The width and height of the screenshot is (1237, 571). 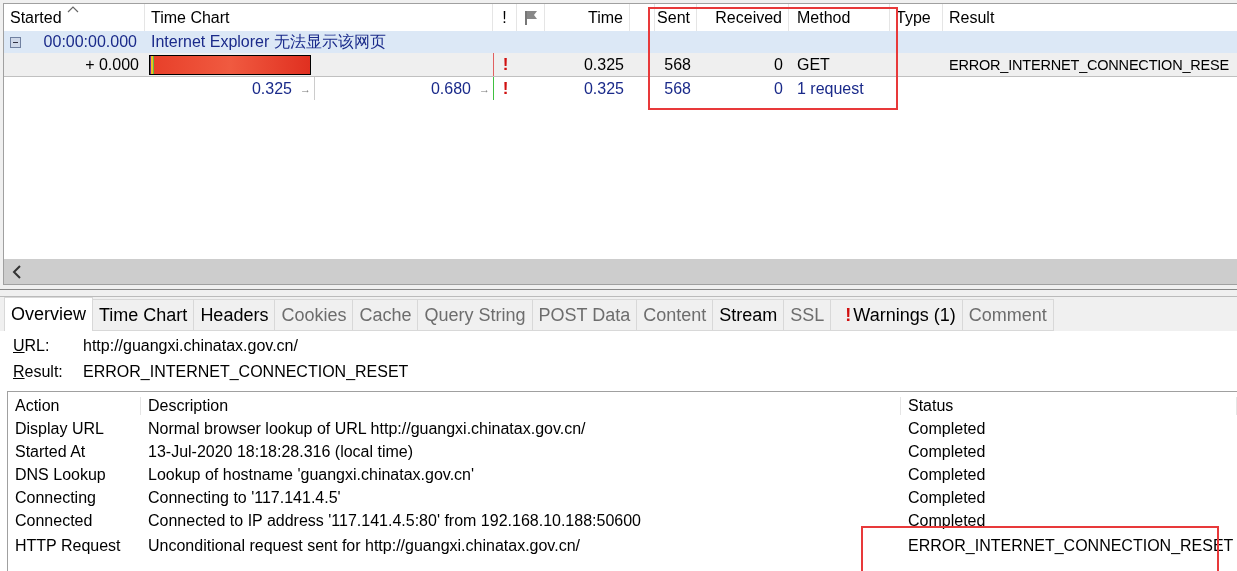 I want to click on scroll-left-icon, so click(x=17, y=271).